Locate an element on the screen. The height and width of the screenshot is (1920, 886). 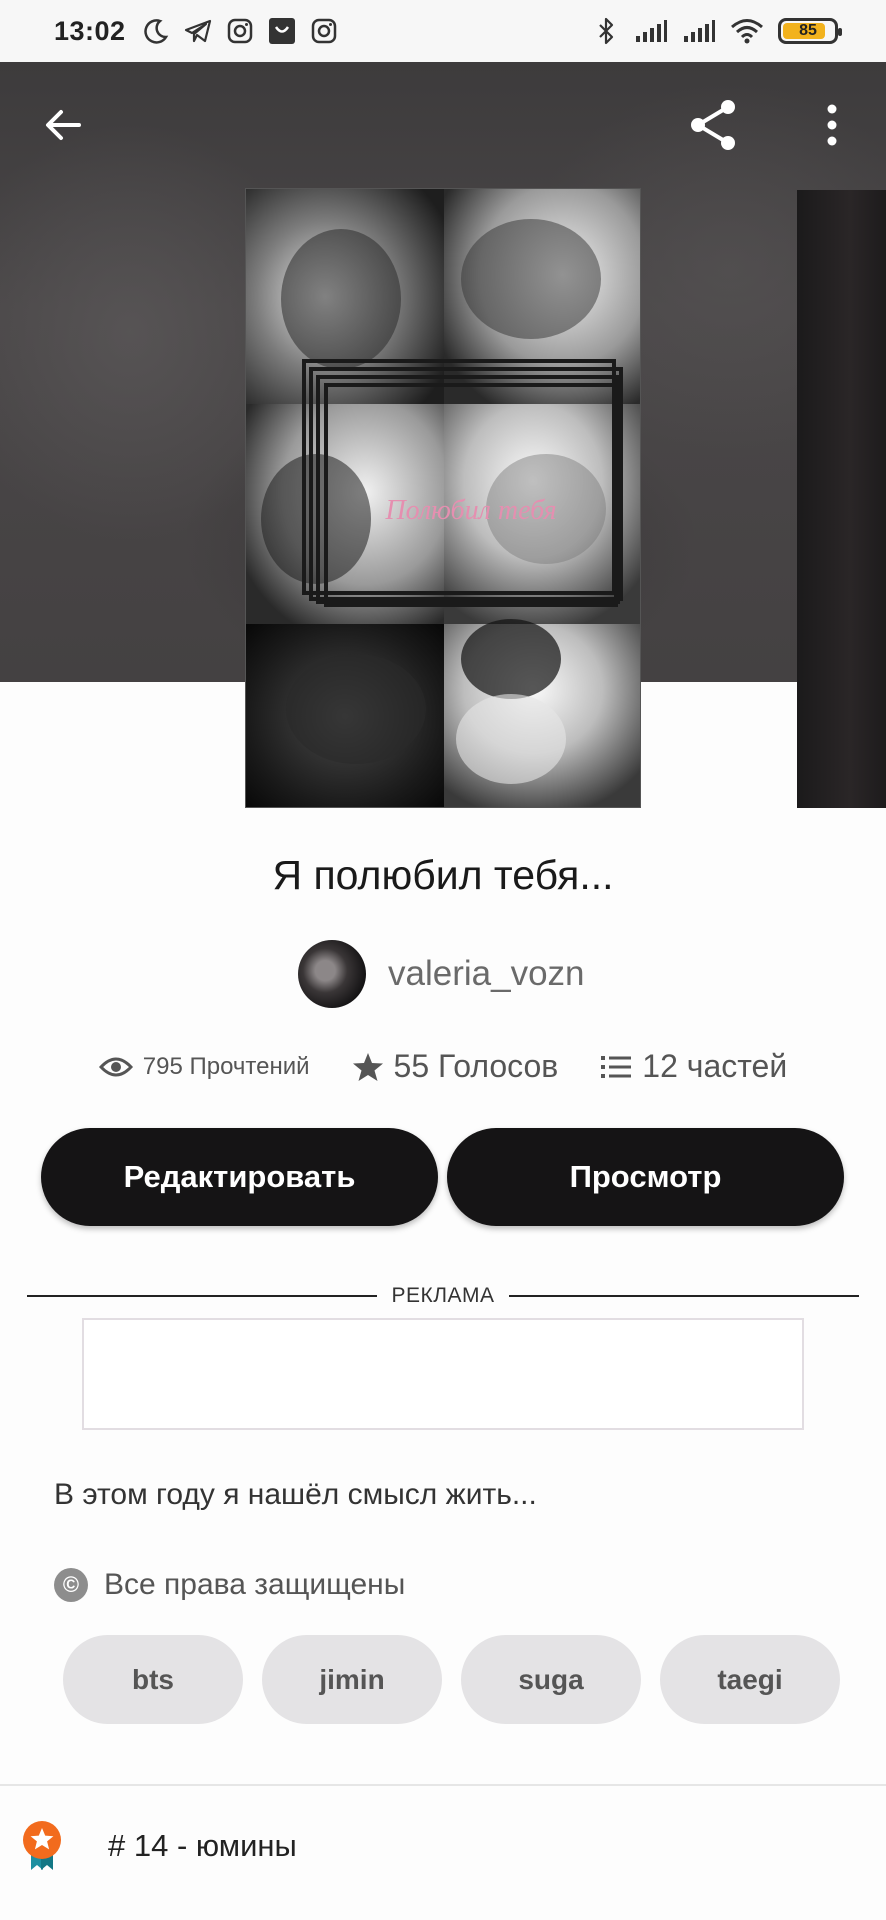
notification-icons is located at coordinates (240, 31).